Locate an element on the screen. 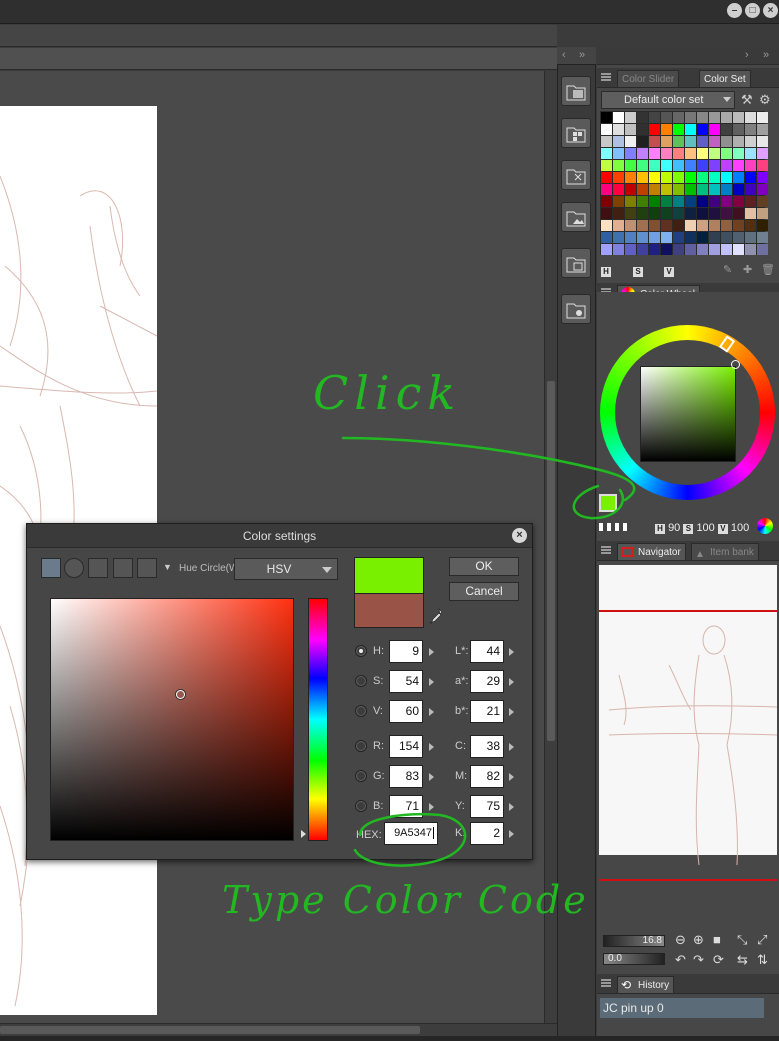 The width and height of the screenshot is (779, 1041). rotate-left-icon: ↶ is located at coordinates (680, 960).